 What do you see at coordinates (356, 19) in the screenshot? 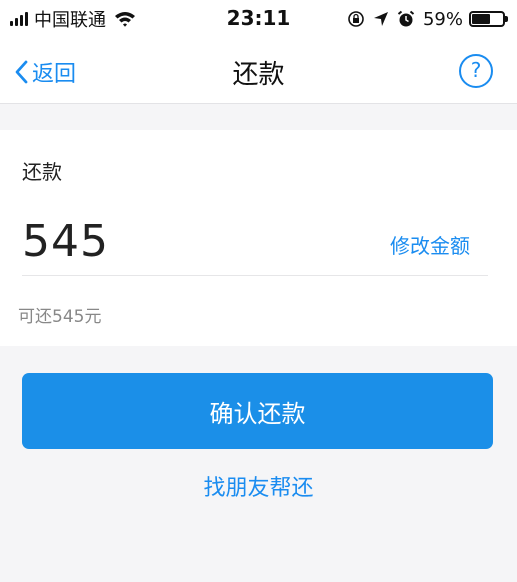
I see `orientation-lock-icon` at bounding box center [356, 19].